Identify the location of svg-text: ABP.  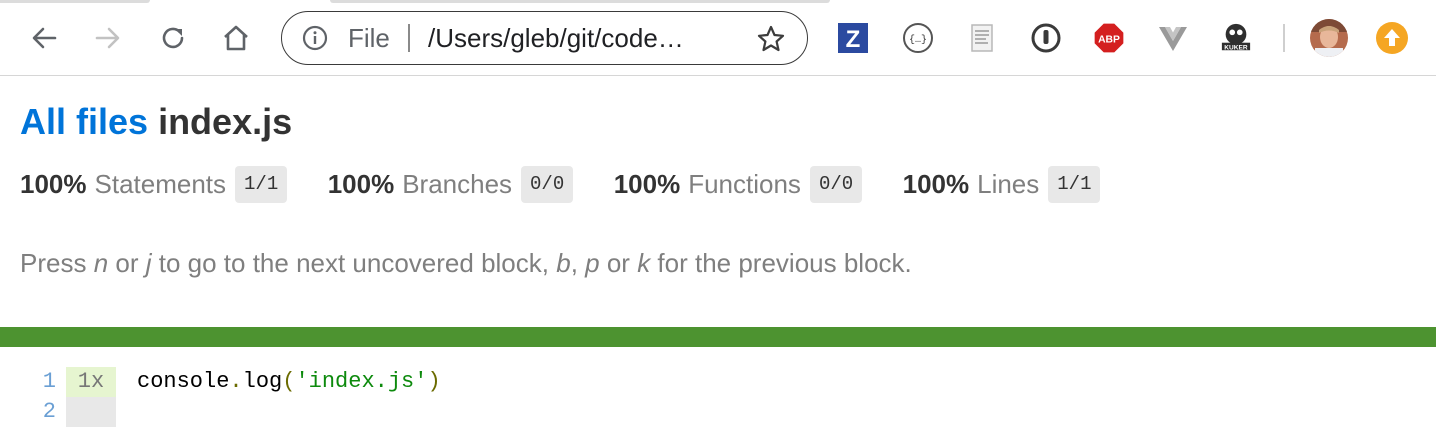
(1109, 40).